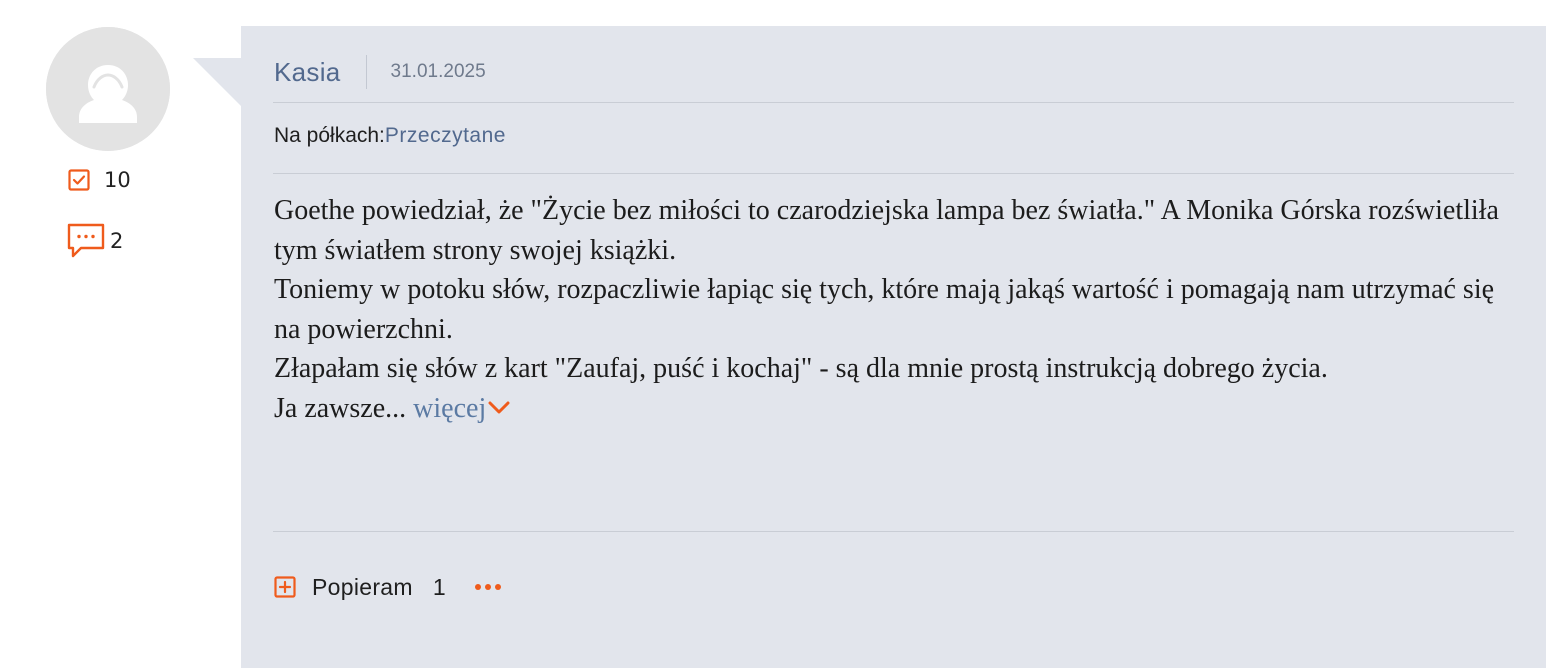  What do you see at coordinates (439, 586) in the screenshot?
I see `support-count: 1` at bounding box center [439, 586].